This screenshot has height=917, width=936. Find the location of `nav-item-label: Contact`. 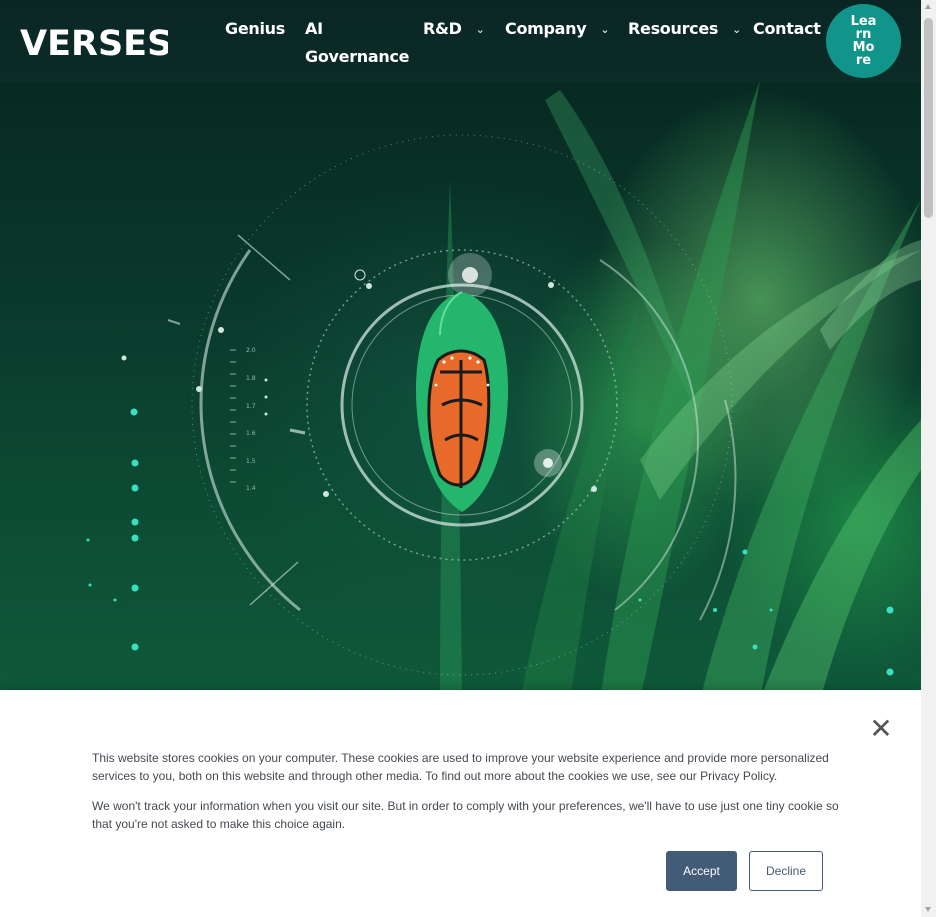

nav-item-label: Contact is located at coordinates (787, 28).